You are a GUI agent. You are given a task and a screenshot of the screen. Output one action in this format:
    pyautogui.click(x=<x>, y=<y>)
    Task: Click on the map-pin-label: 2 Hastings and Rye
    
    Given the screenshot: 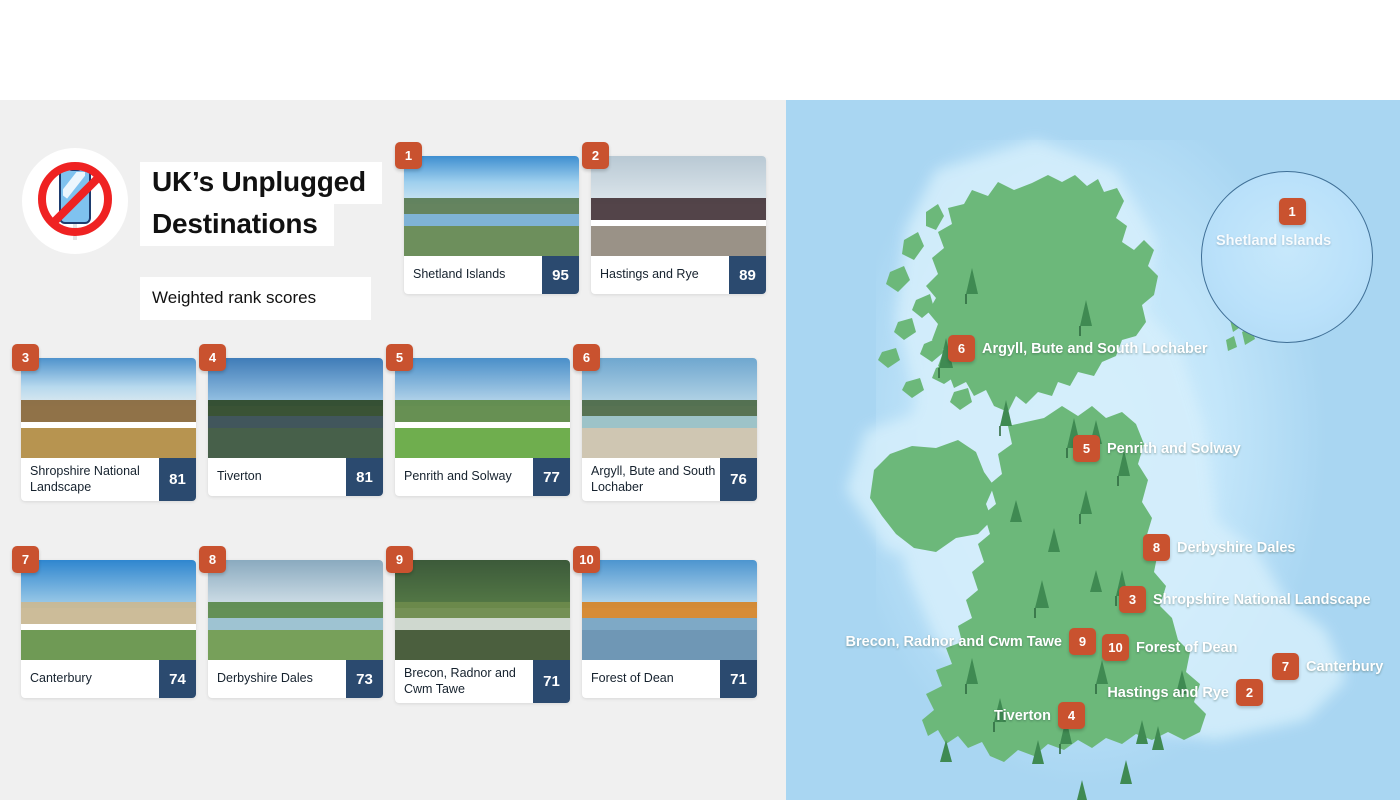 What is the action you would take?
    pyautogui.click(x=1185, y=692)
    